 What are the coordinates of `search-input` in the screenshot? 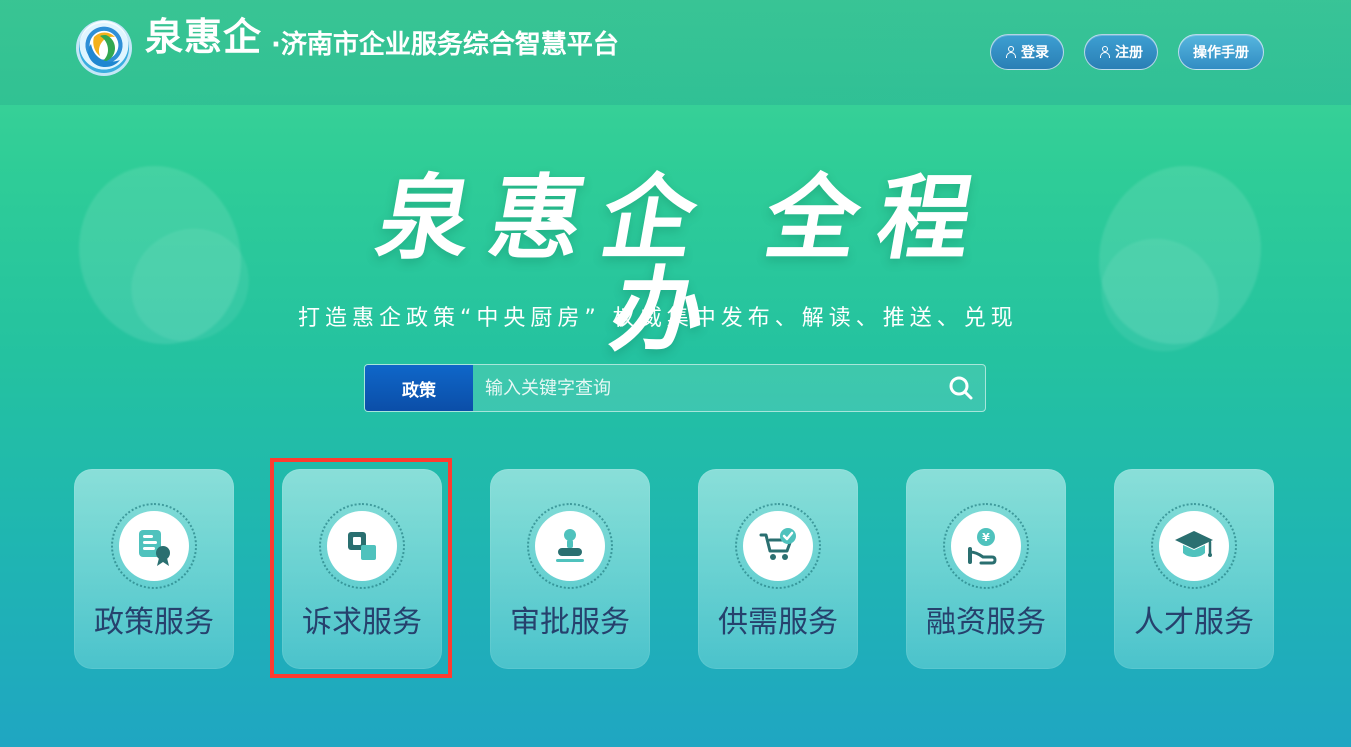 It's located at (705, 388).